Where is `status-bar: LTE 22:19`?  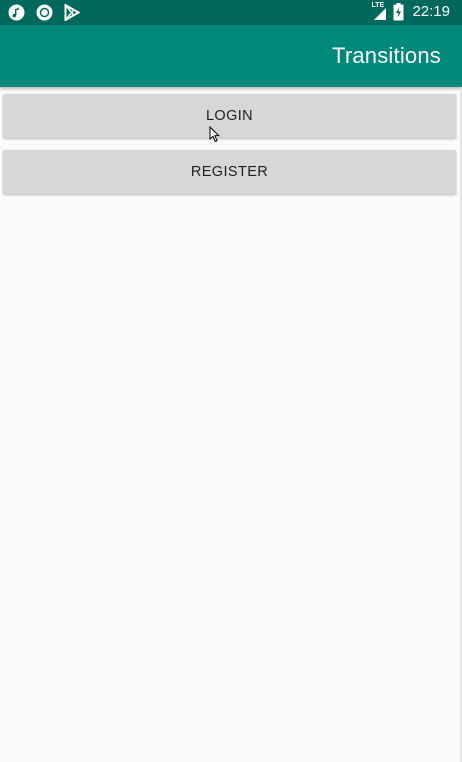 status-bar: LTE 22:19 is located at coordinates (231, 12).